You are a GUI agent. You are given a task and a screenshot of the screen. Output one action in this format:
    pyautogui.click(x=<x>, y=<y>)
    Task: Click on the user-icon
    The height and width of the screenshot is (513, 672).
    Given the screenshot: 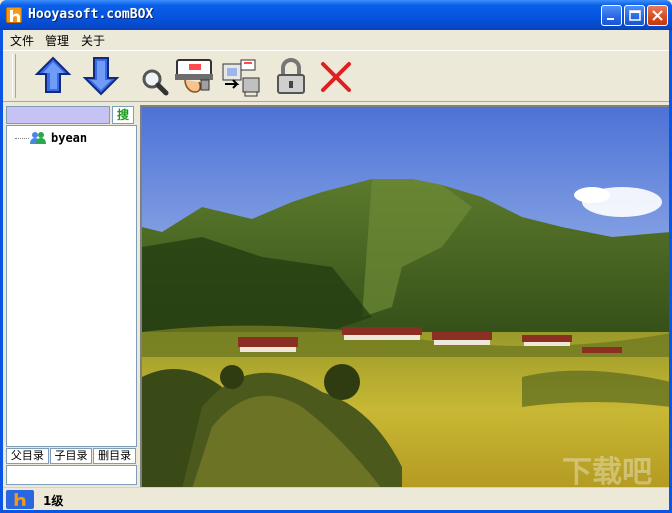 What is the action you would take?
    pyautogui.click(x=38, y=138)
    